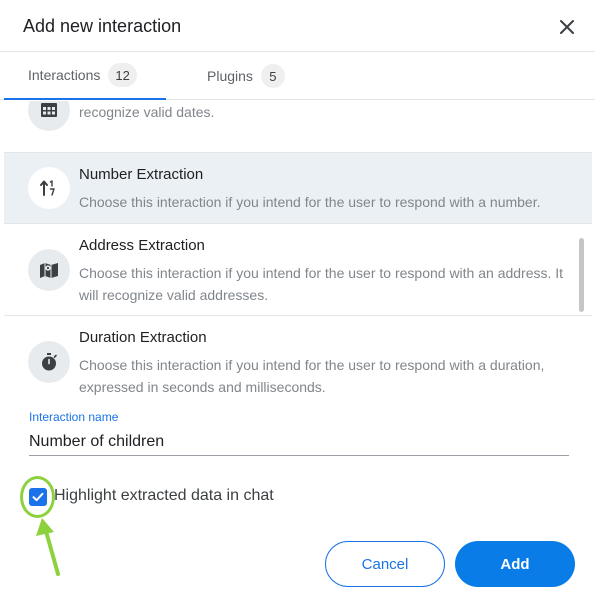 This screenshot has height=609, width=595. What do you see at coordinates (230, 76) in the screenshot?
I see `tab-label: Plugins` at bounding box center [230, 76].